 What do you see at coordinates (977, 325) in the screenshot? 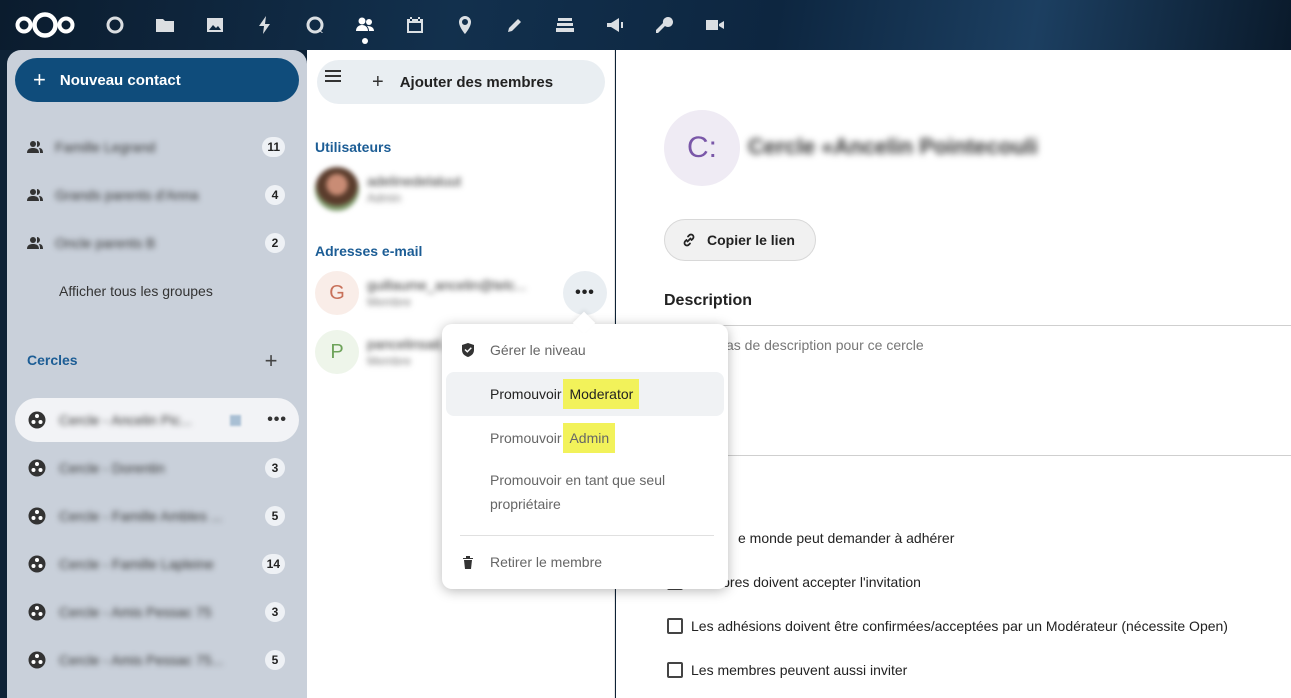
I see `divider` at bounding box center [977, 325].